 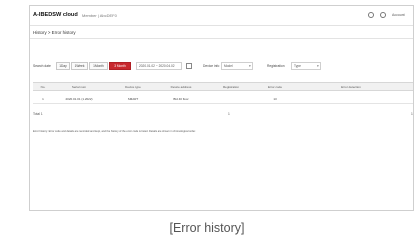 I want to click on column-header: Device type, so click(x=133, y=87).